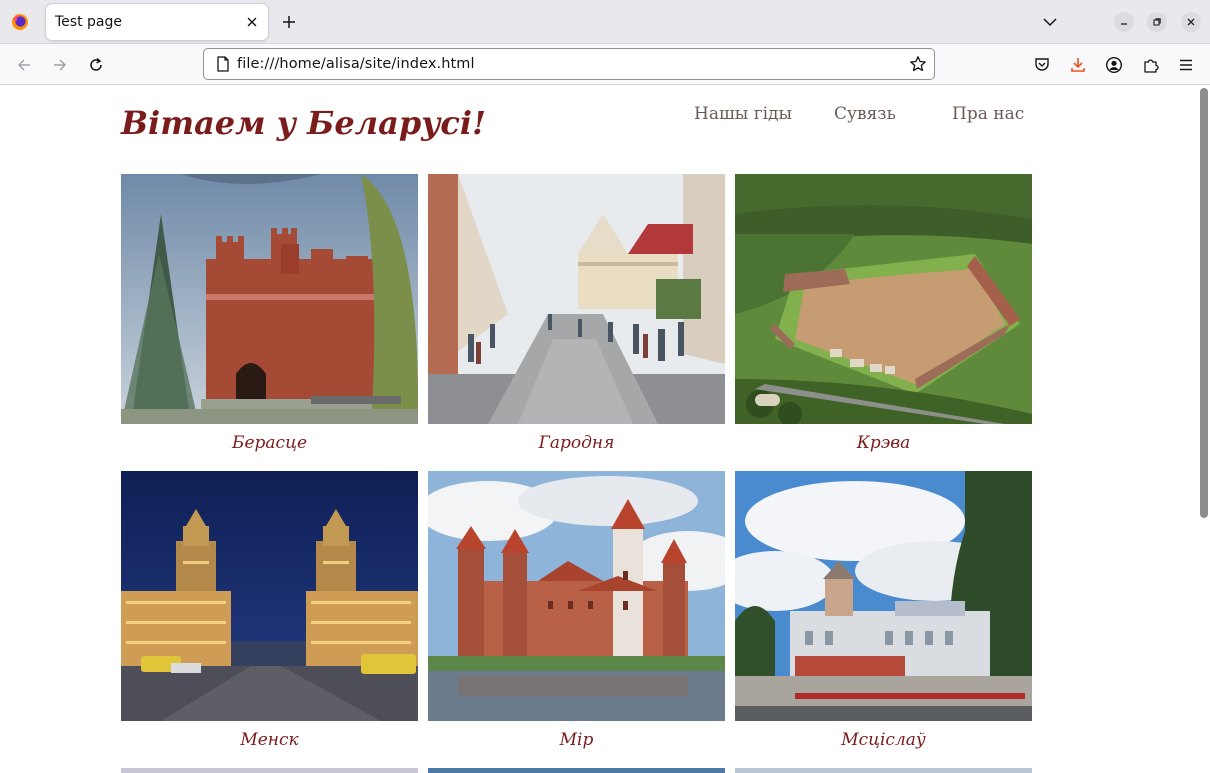 This screenshot has width=1210, height=773. I want to click on firefox-logo-icon, so click(20, 22).